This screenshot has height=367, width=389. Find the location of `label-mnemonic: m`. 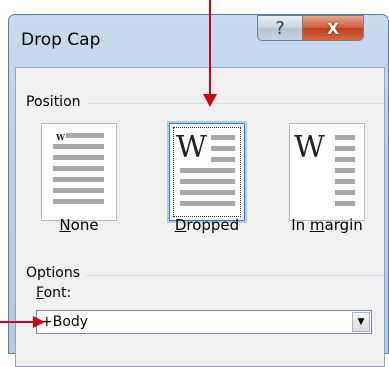

label-mnemonic: m is located at coordinates (317, 225).